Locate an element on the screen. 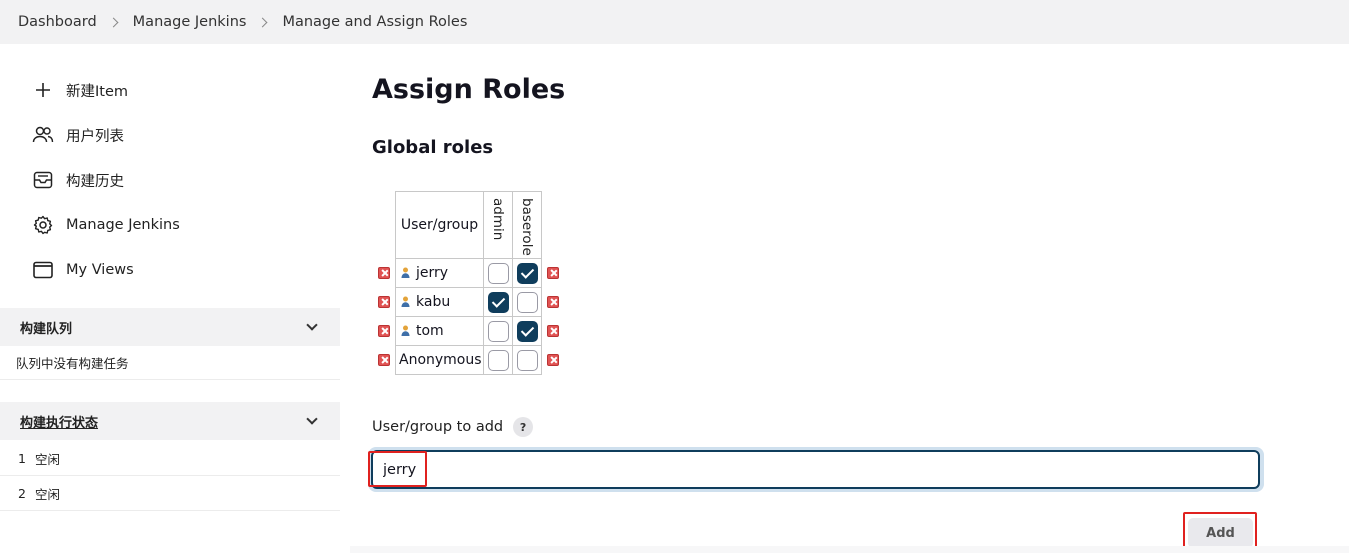 Image resolution: width=1349 pixels, height=553 pixels. table-row: tom is located at coordinates (468, 331).